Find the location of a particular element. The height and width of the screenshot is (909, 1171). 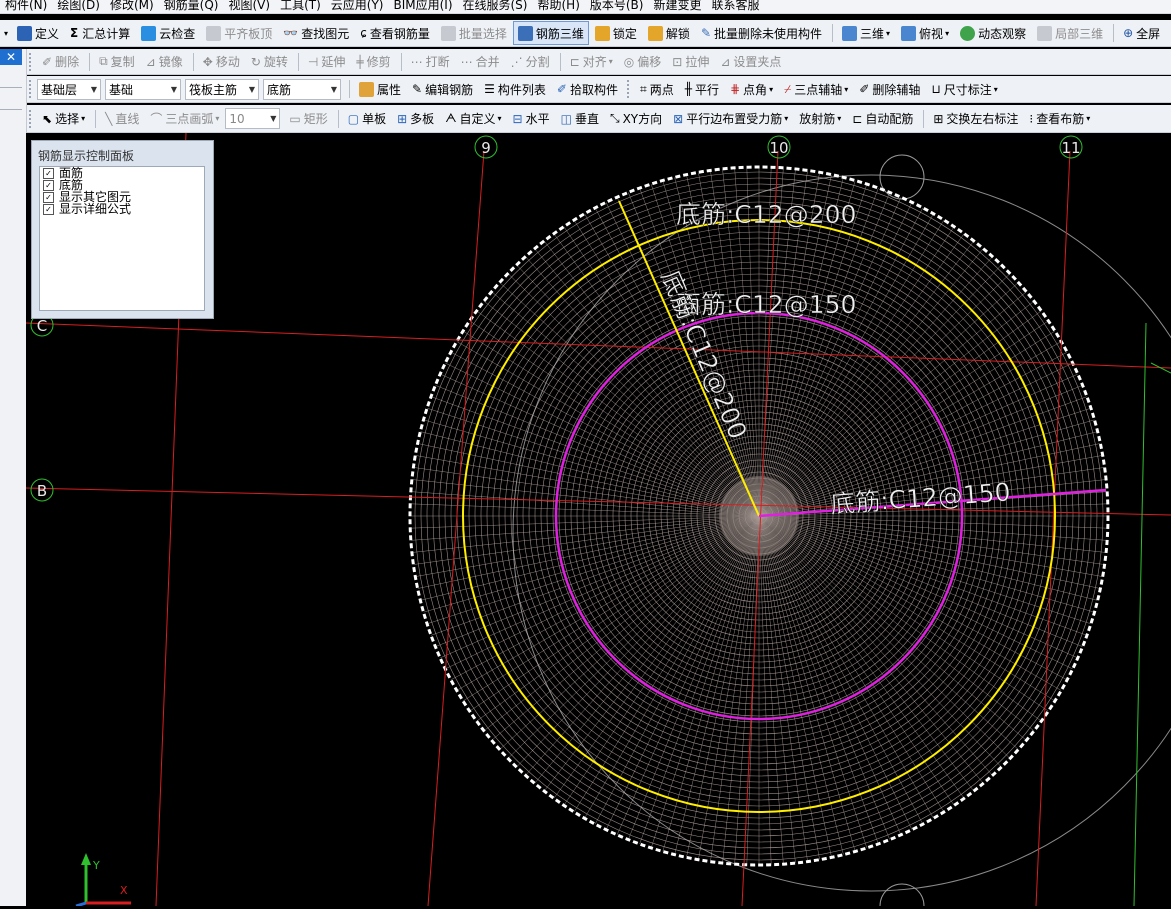

rebar-label-outer: 底筋:C12@200 is located at coordinates (766, 214).